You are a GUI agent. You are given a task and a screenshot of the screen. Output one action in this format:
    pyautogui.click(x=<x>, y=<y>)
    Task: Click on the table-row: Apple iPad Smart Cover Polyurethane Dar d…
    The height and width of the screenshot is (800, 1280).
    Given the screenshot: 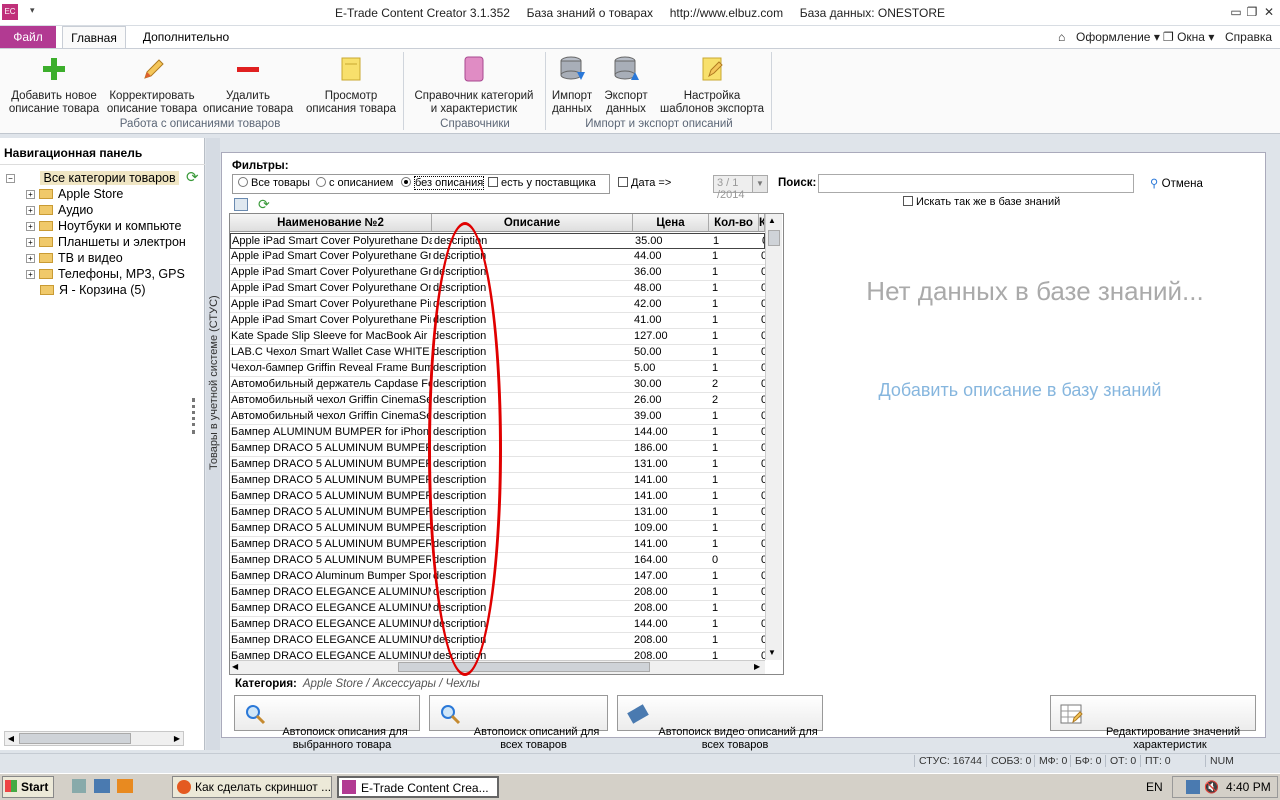 What is the action you would take?
    pyautogui.click(x=497, y=241)
    